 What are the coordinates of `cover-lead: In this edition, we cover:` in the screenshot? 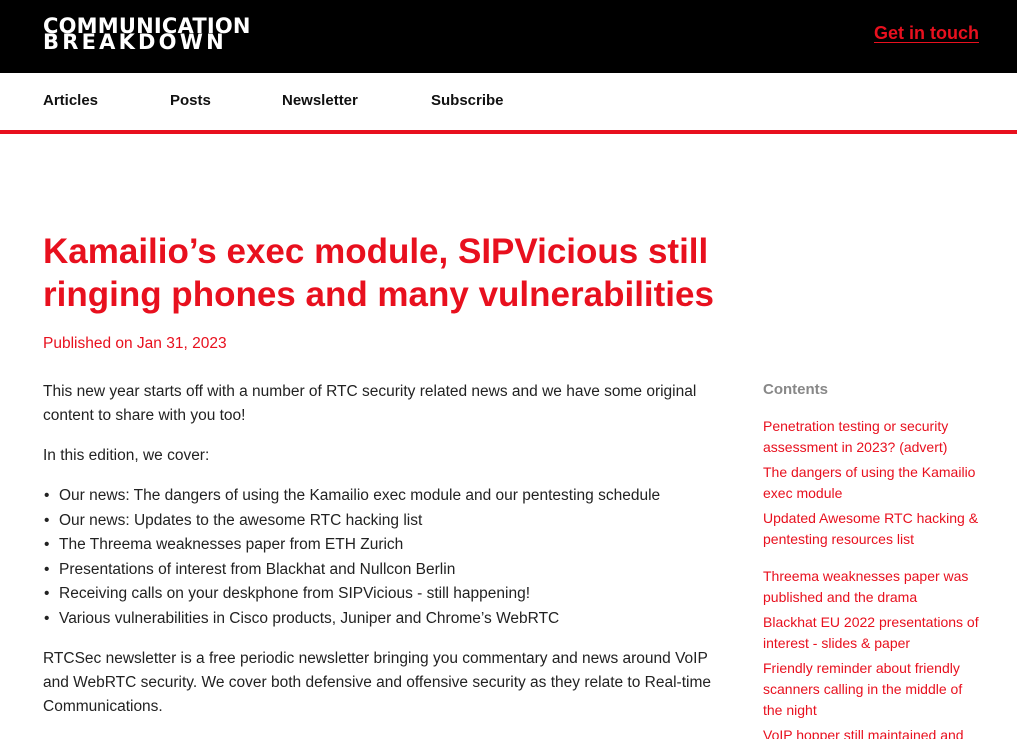 It's located at (126, 455).